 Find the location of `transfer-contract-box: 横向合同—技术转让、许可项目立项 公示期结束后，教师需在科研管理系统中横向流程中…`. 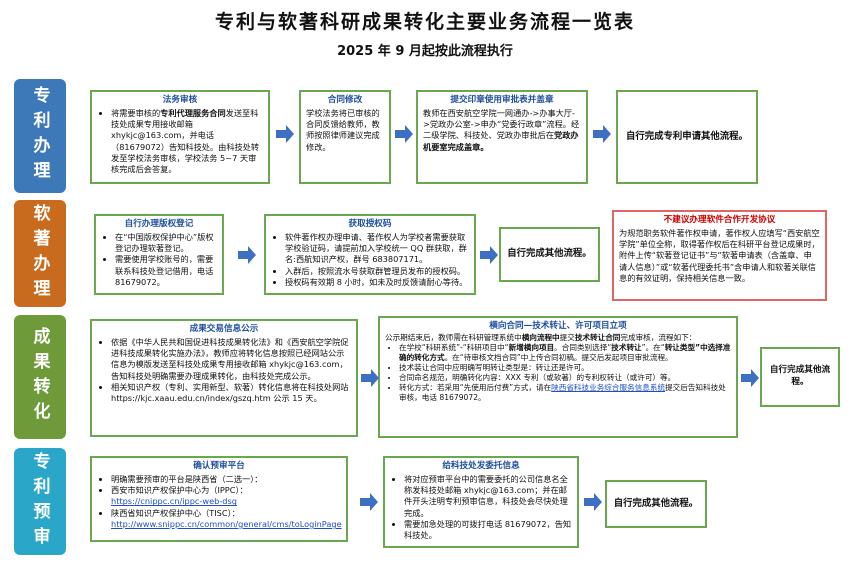

transfer-contract-box: 横向合同—技术转让、许可项目立项 公示期结束后，教师需在科研管理系统中横向流程中… is located at coordinates (558, 377).